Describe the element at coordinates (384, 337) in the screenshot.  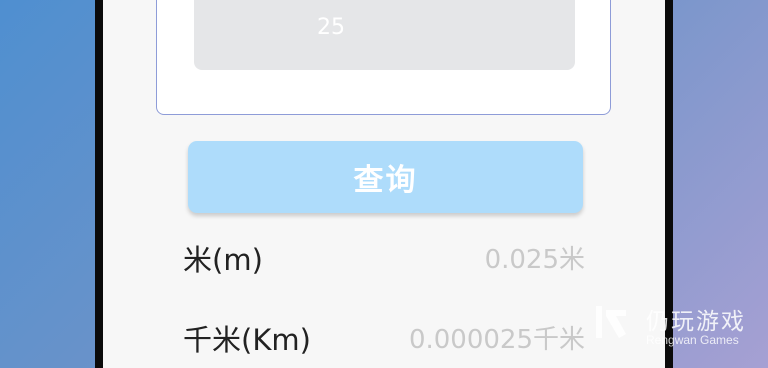
I see `result-row-kilometer: 千米(Km) 0.000025千米` at that location.